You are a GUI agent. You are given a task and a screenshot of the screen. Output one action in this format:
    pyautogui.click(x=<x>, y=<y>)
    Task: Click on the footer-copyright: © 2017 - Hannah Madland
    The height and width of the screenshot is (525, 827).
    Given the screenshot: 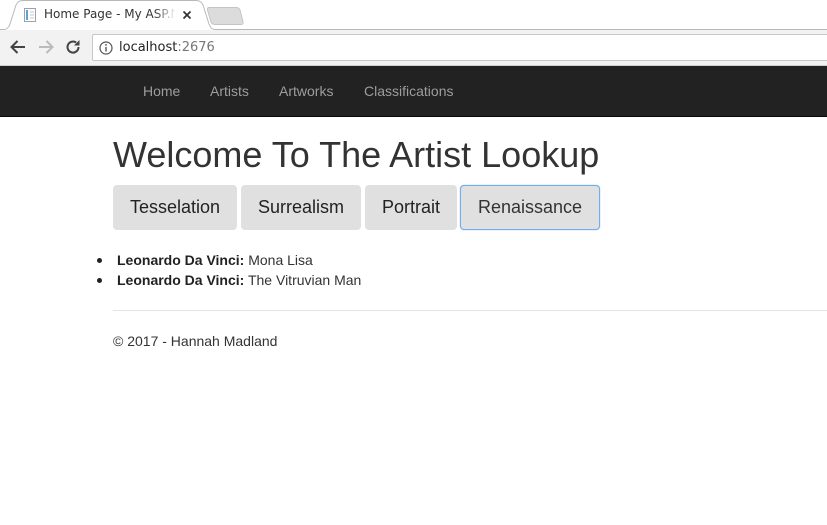 What is the action you would take?
    pyautogui.click(x=195, y=341)
    